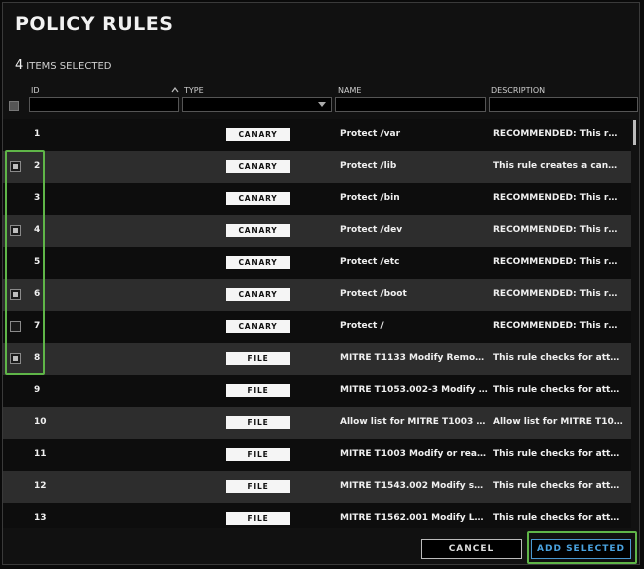 The width and height of the screenshot is (644, 569). I want to click on column-header-type: TYPE, so click(194, 90).